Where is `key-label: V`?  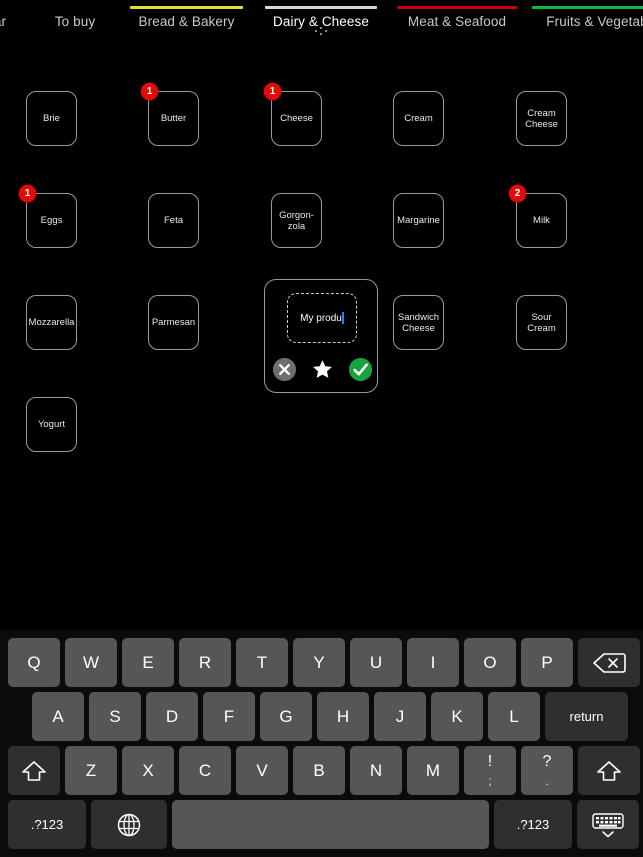 key-label: V is located at coordinates (262, 770).